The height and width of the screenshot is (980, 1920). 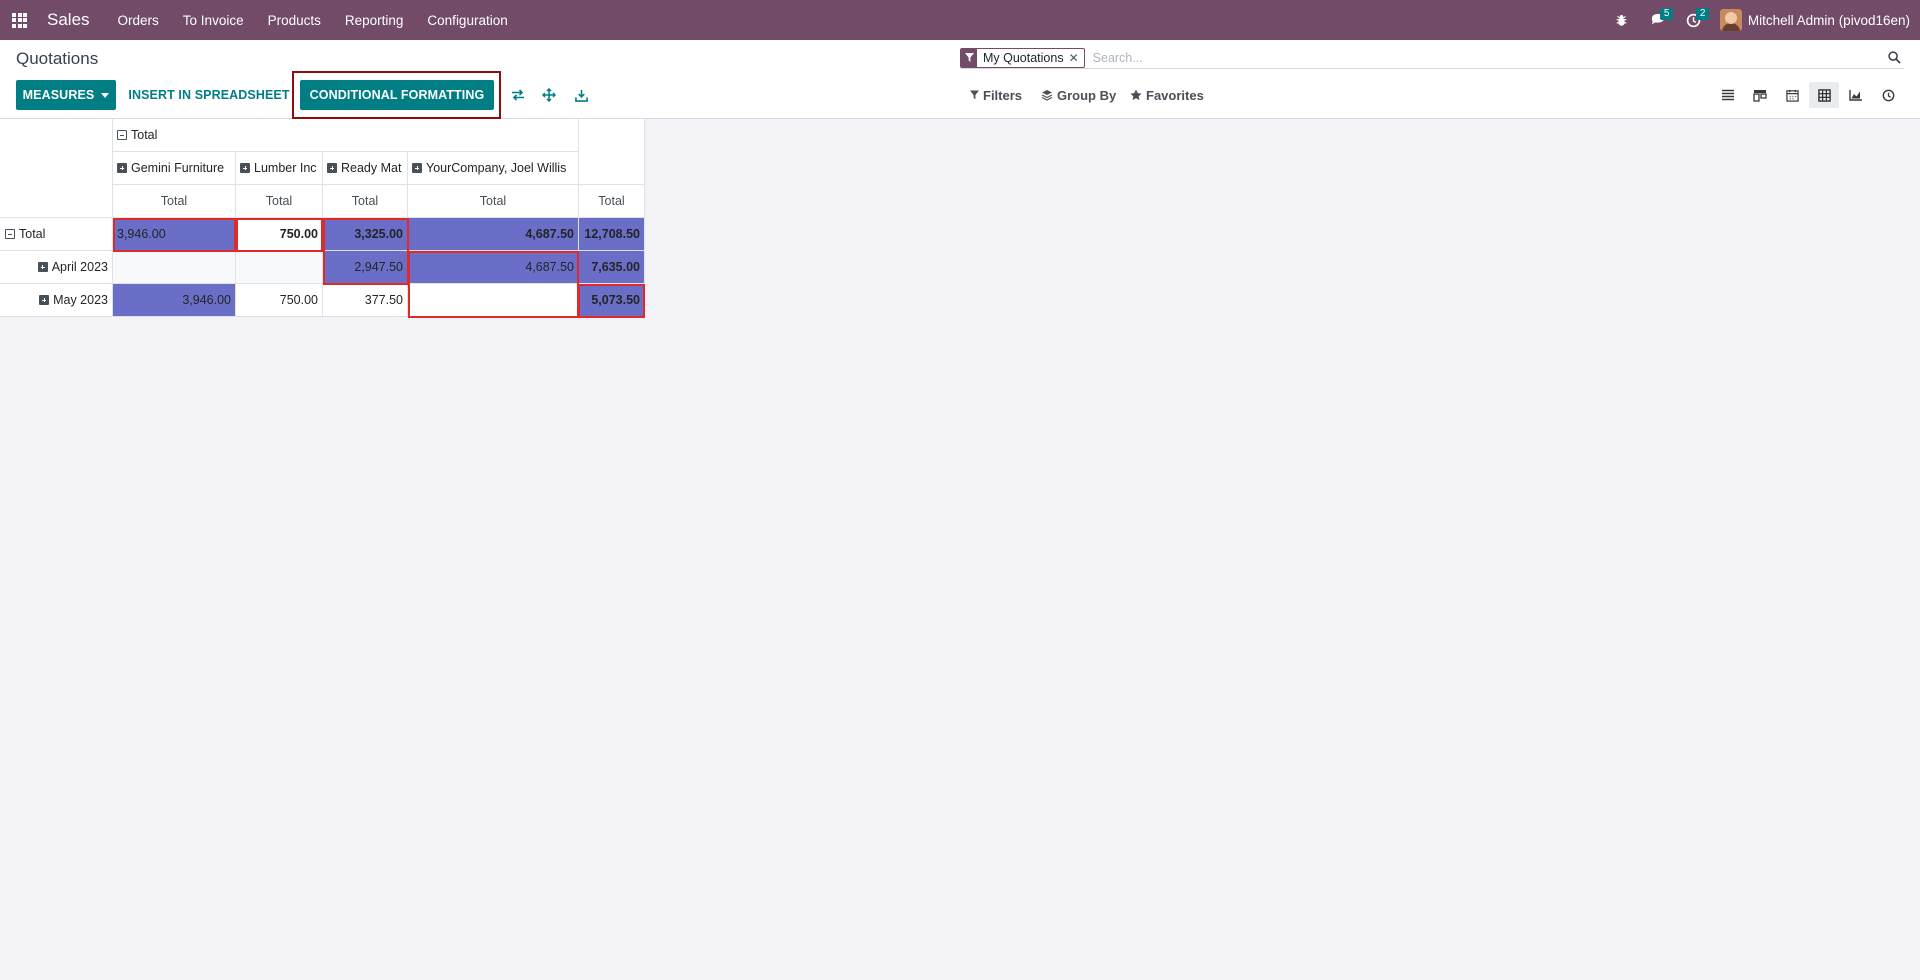 I want to click on pivot-total-cell: 12,708.50, so click(x=612, y=234).